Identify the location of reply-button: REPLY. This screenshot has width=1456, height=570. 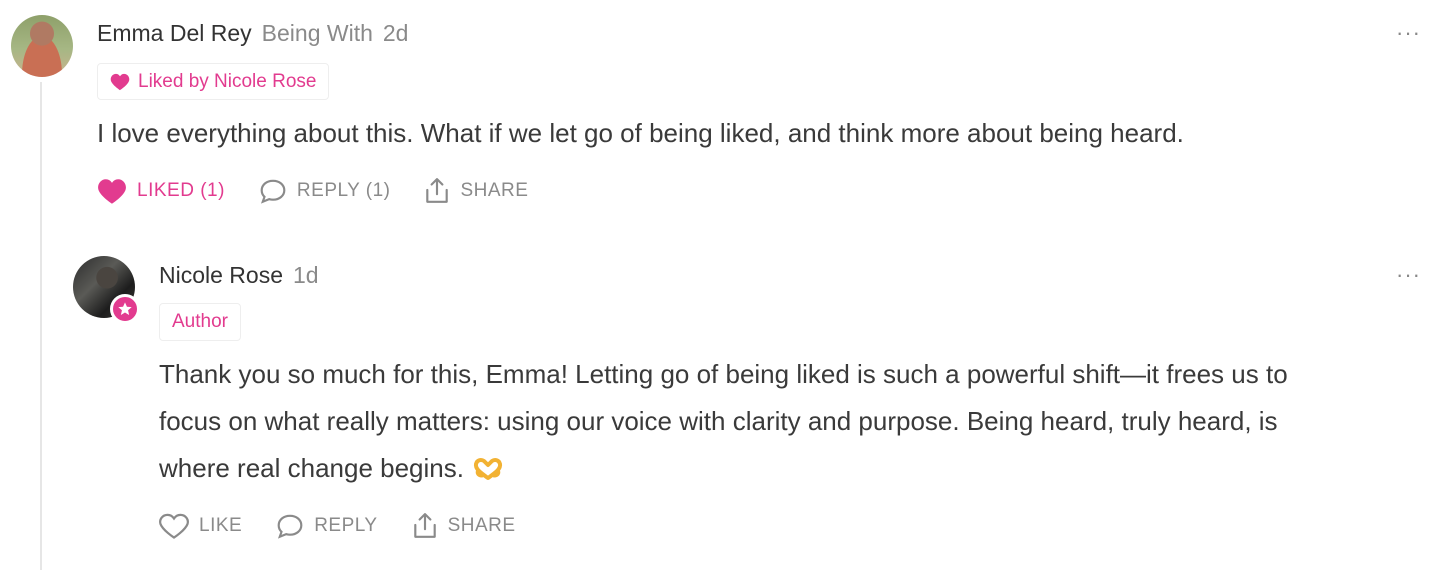
(326, 526).